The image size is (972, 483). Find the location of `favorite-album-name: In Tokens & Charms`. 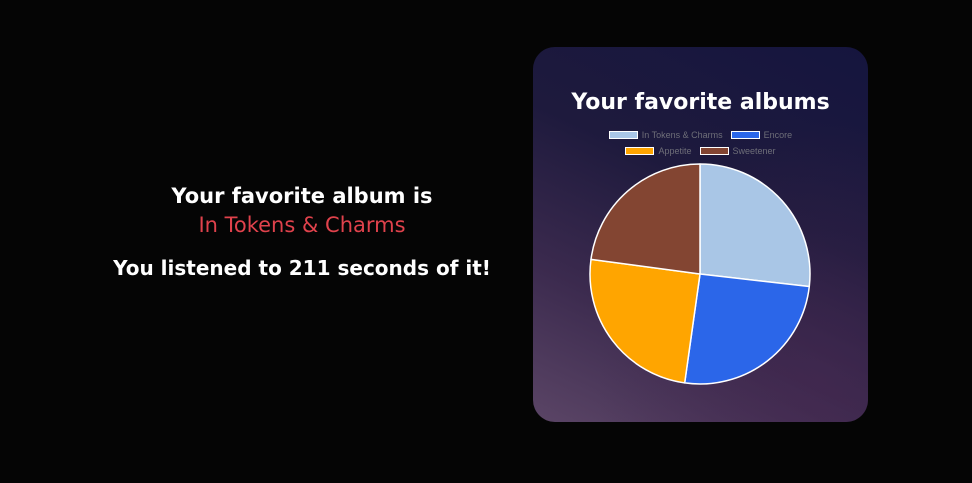

favorite-album-name: In Tokens & Charms is located at coordinates (302, 225).